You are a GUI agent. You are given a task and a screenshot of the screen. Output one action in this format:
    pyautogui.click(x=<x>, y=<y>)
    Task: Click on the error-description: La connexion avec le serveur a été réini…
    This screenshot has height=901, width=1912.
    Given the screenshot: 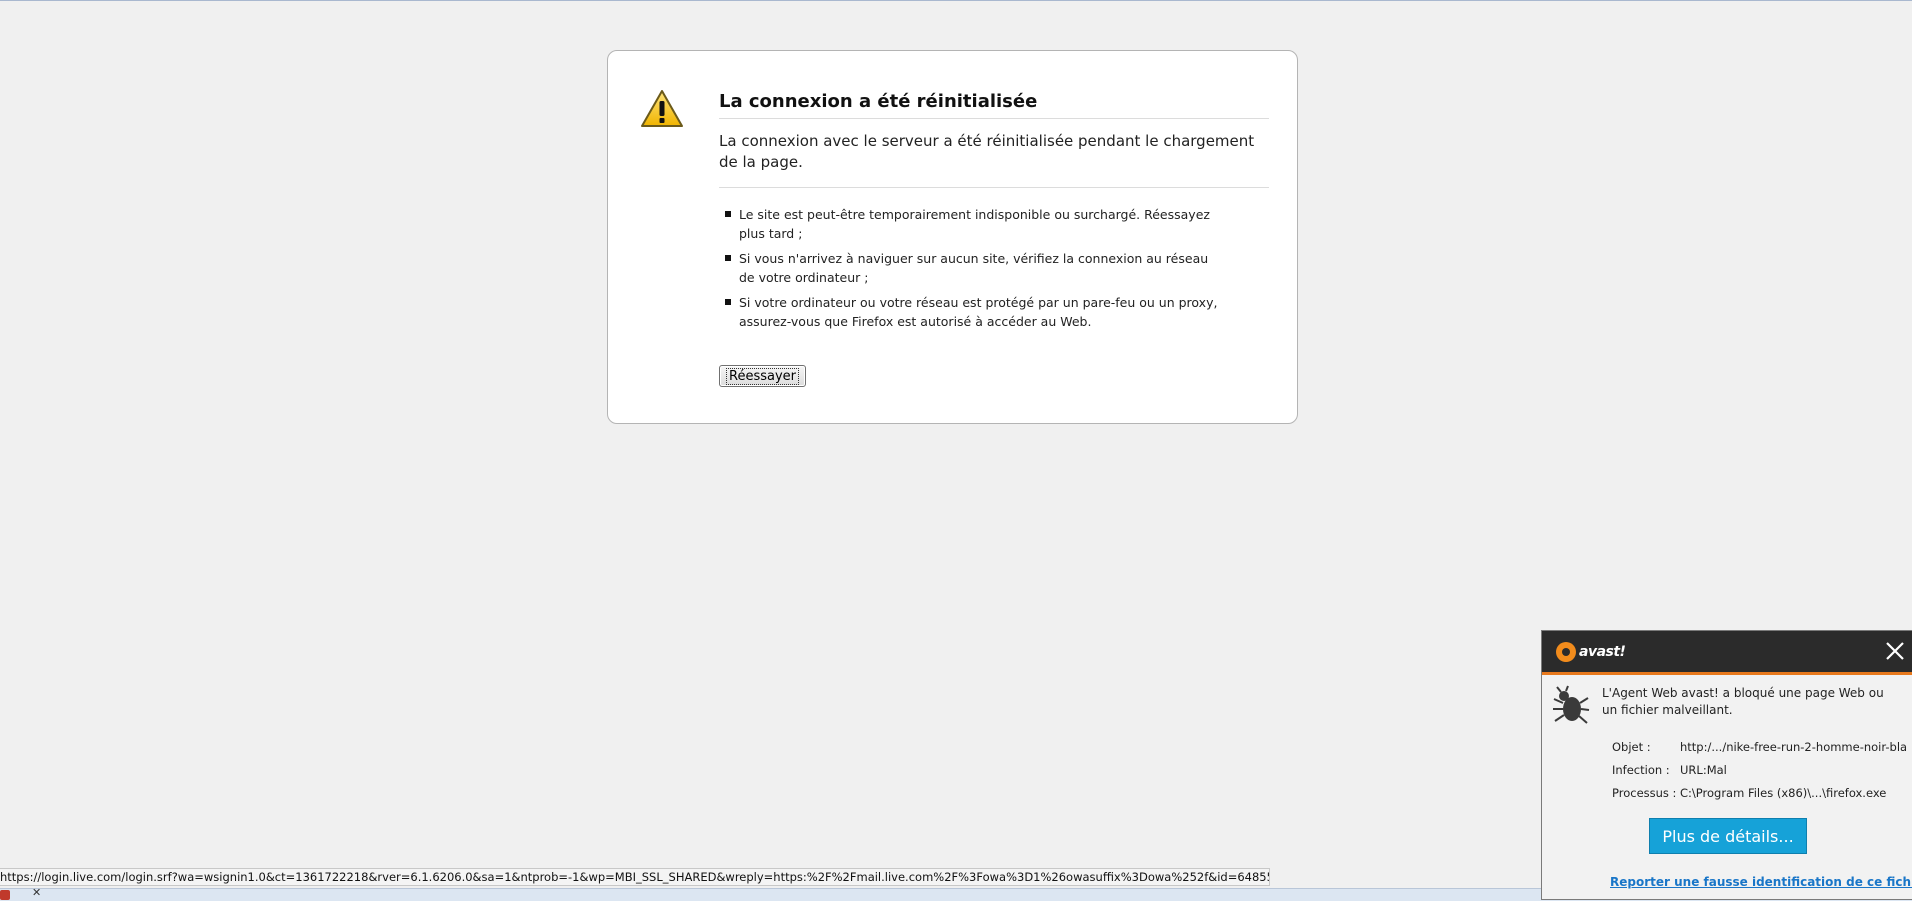 What is the action you would take?
    pyautogui.click(x=994, y=159)
    